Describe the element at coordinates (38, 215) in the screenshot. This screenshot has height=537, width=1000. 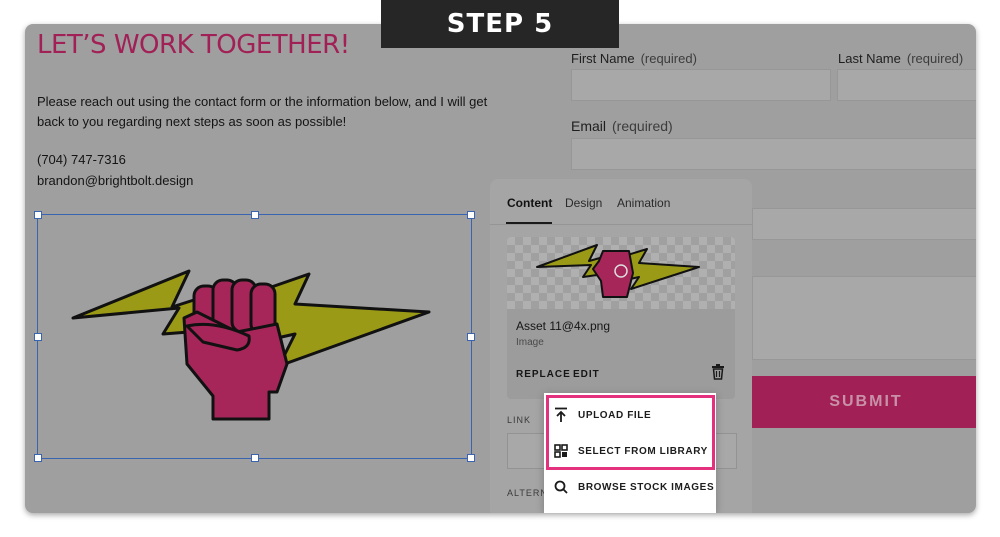
I see `resize-handle-tl` at that location.